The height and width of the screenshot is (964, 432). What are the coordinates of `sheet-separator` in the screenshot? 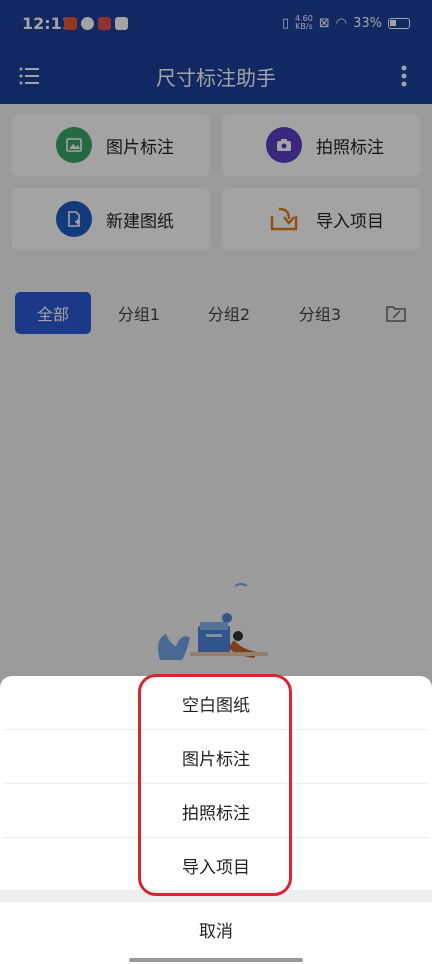 It's located at (216, 896).